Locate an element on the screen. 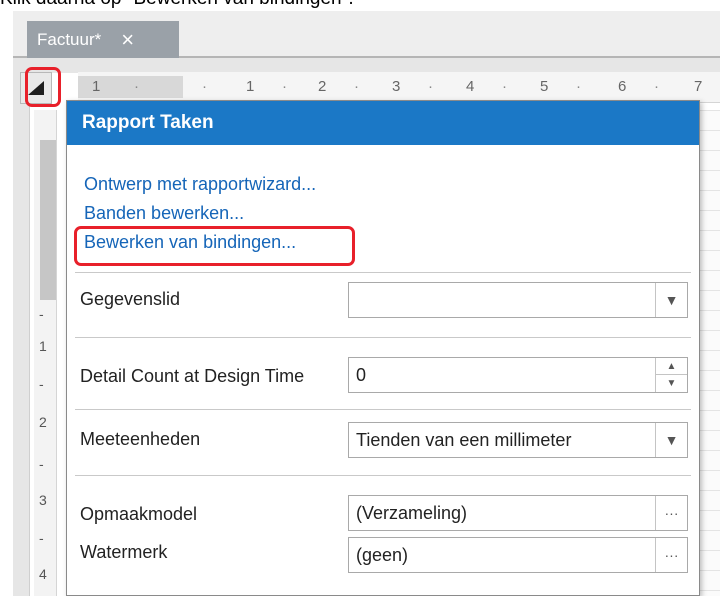 The image size is (720, 596). design-grid is located at coordinates (710, 353).